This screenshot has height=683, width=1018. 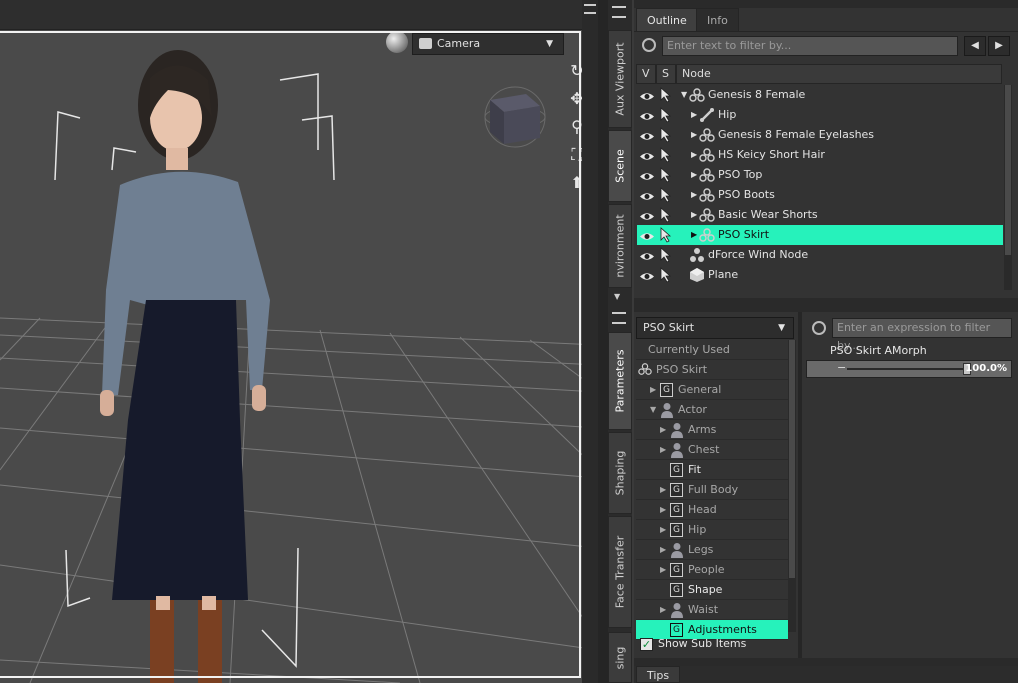 What do you see at coordinates (820, 175) in the screenshot?
I see `outline-row: ▶ PSO Top` at bounding box center [820, 175].